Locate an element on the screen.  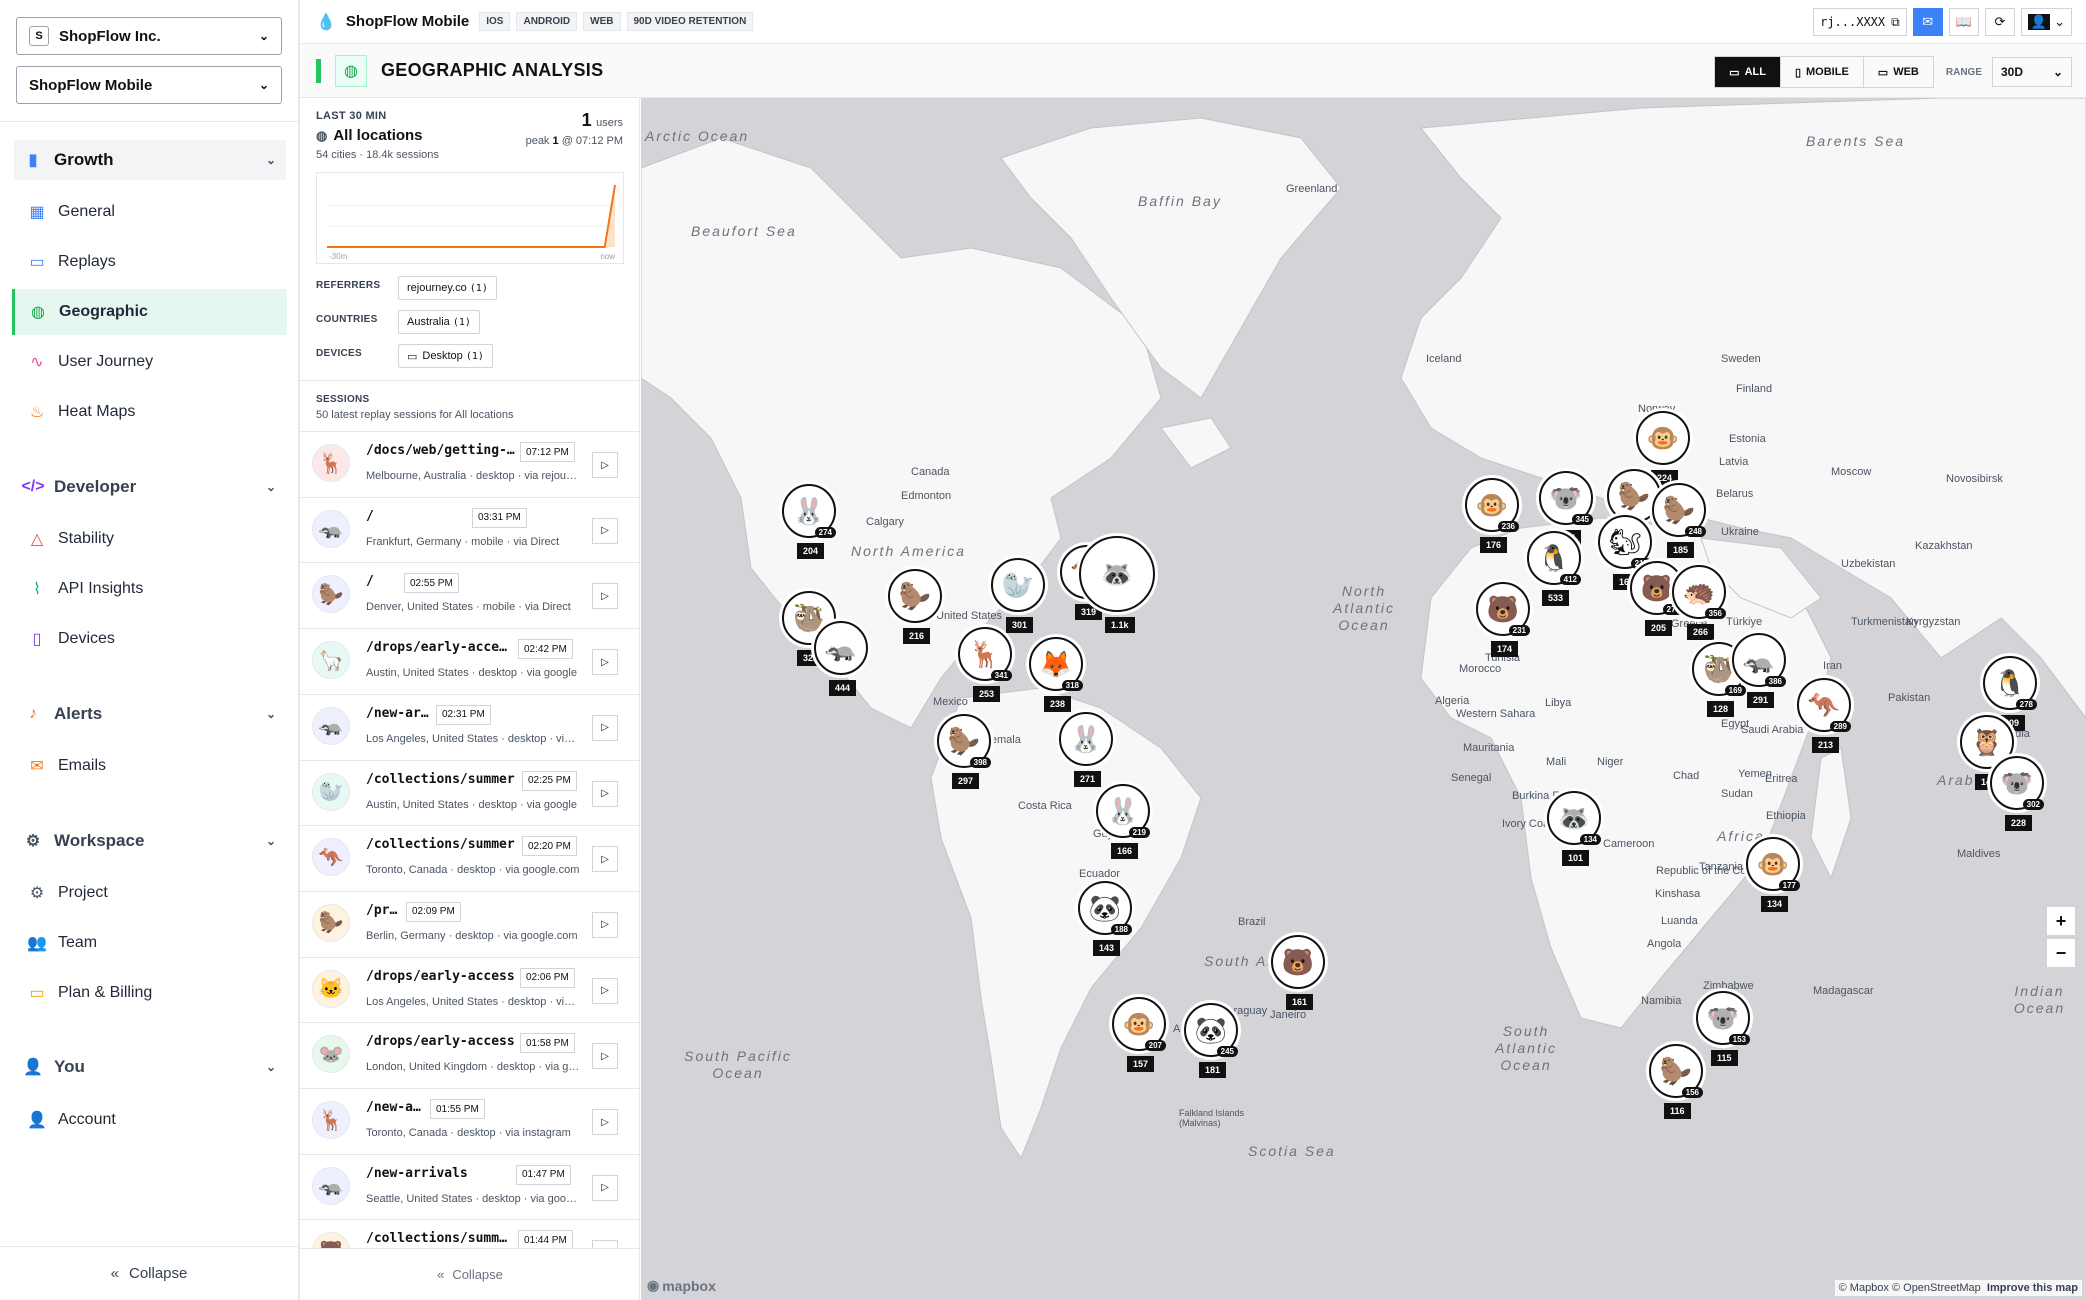
project-selector: ShopFlow Mobile ⌄ is located at coordinates (149, 85).